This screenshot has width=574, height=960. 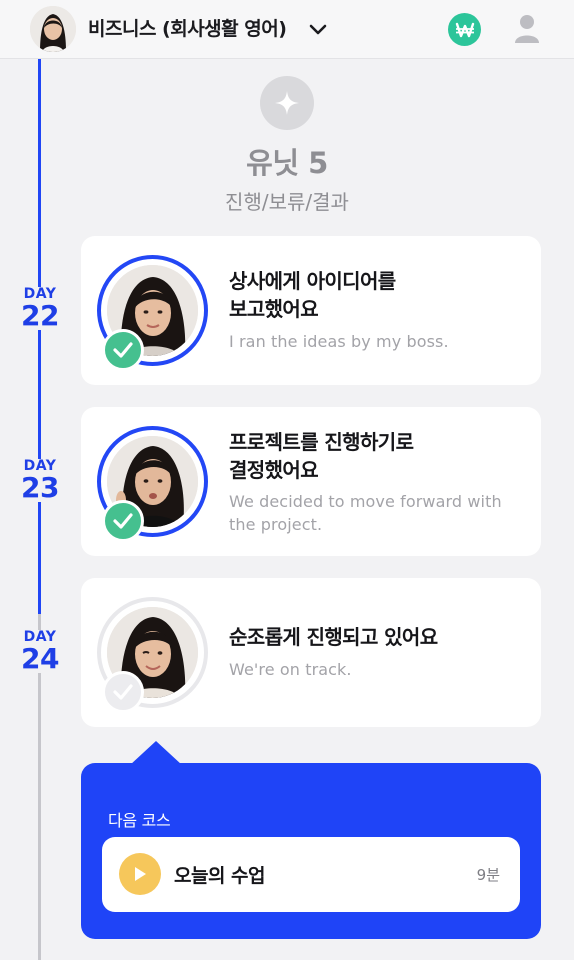 What do you see at coordinates (220, 876) in the screenshot?
I see `next-course-title: 오늘의 수업` at bounding box center [220, 876].